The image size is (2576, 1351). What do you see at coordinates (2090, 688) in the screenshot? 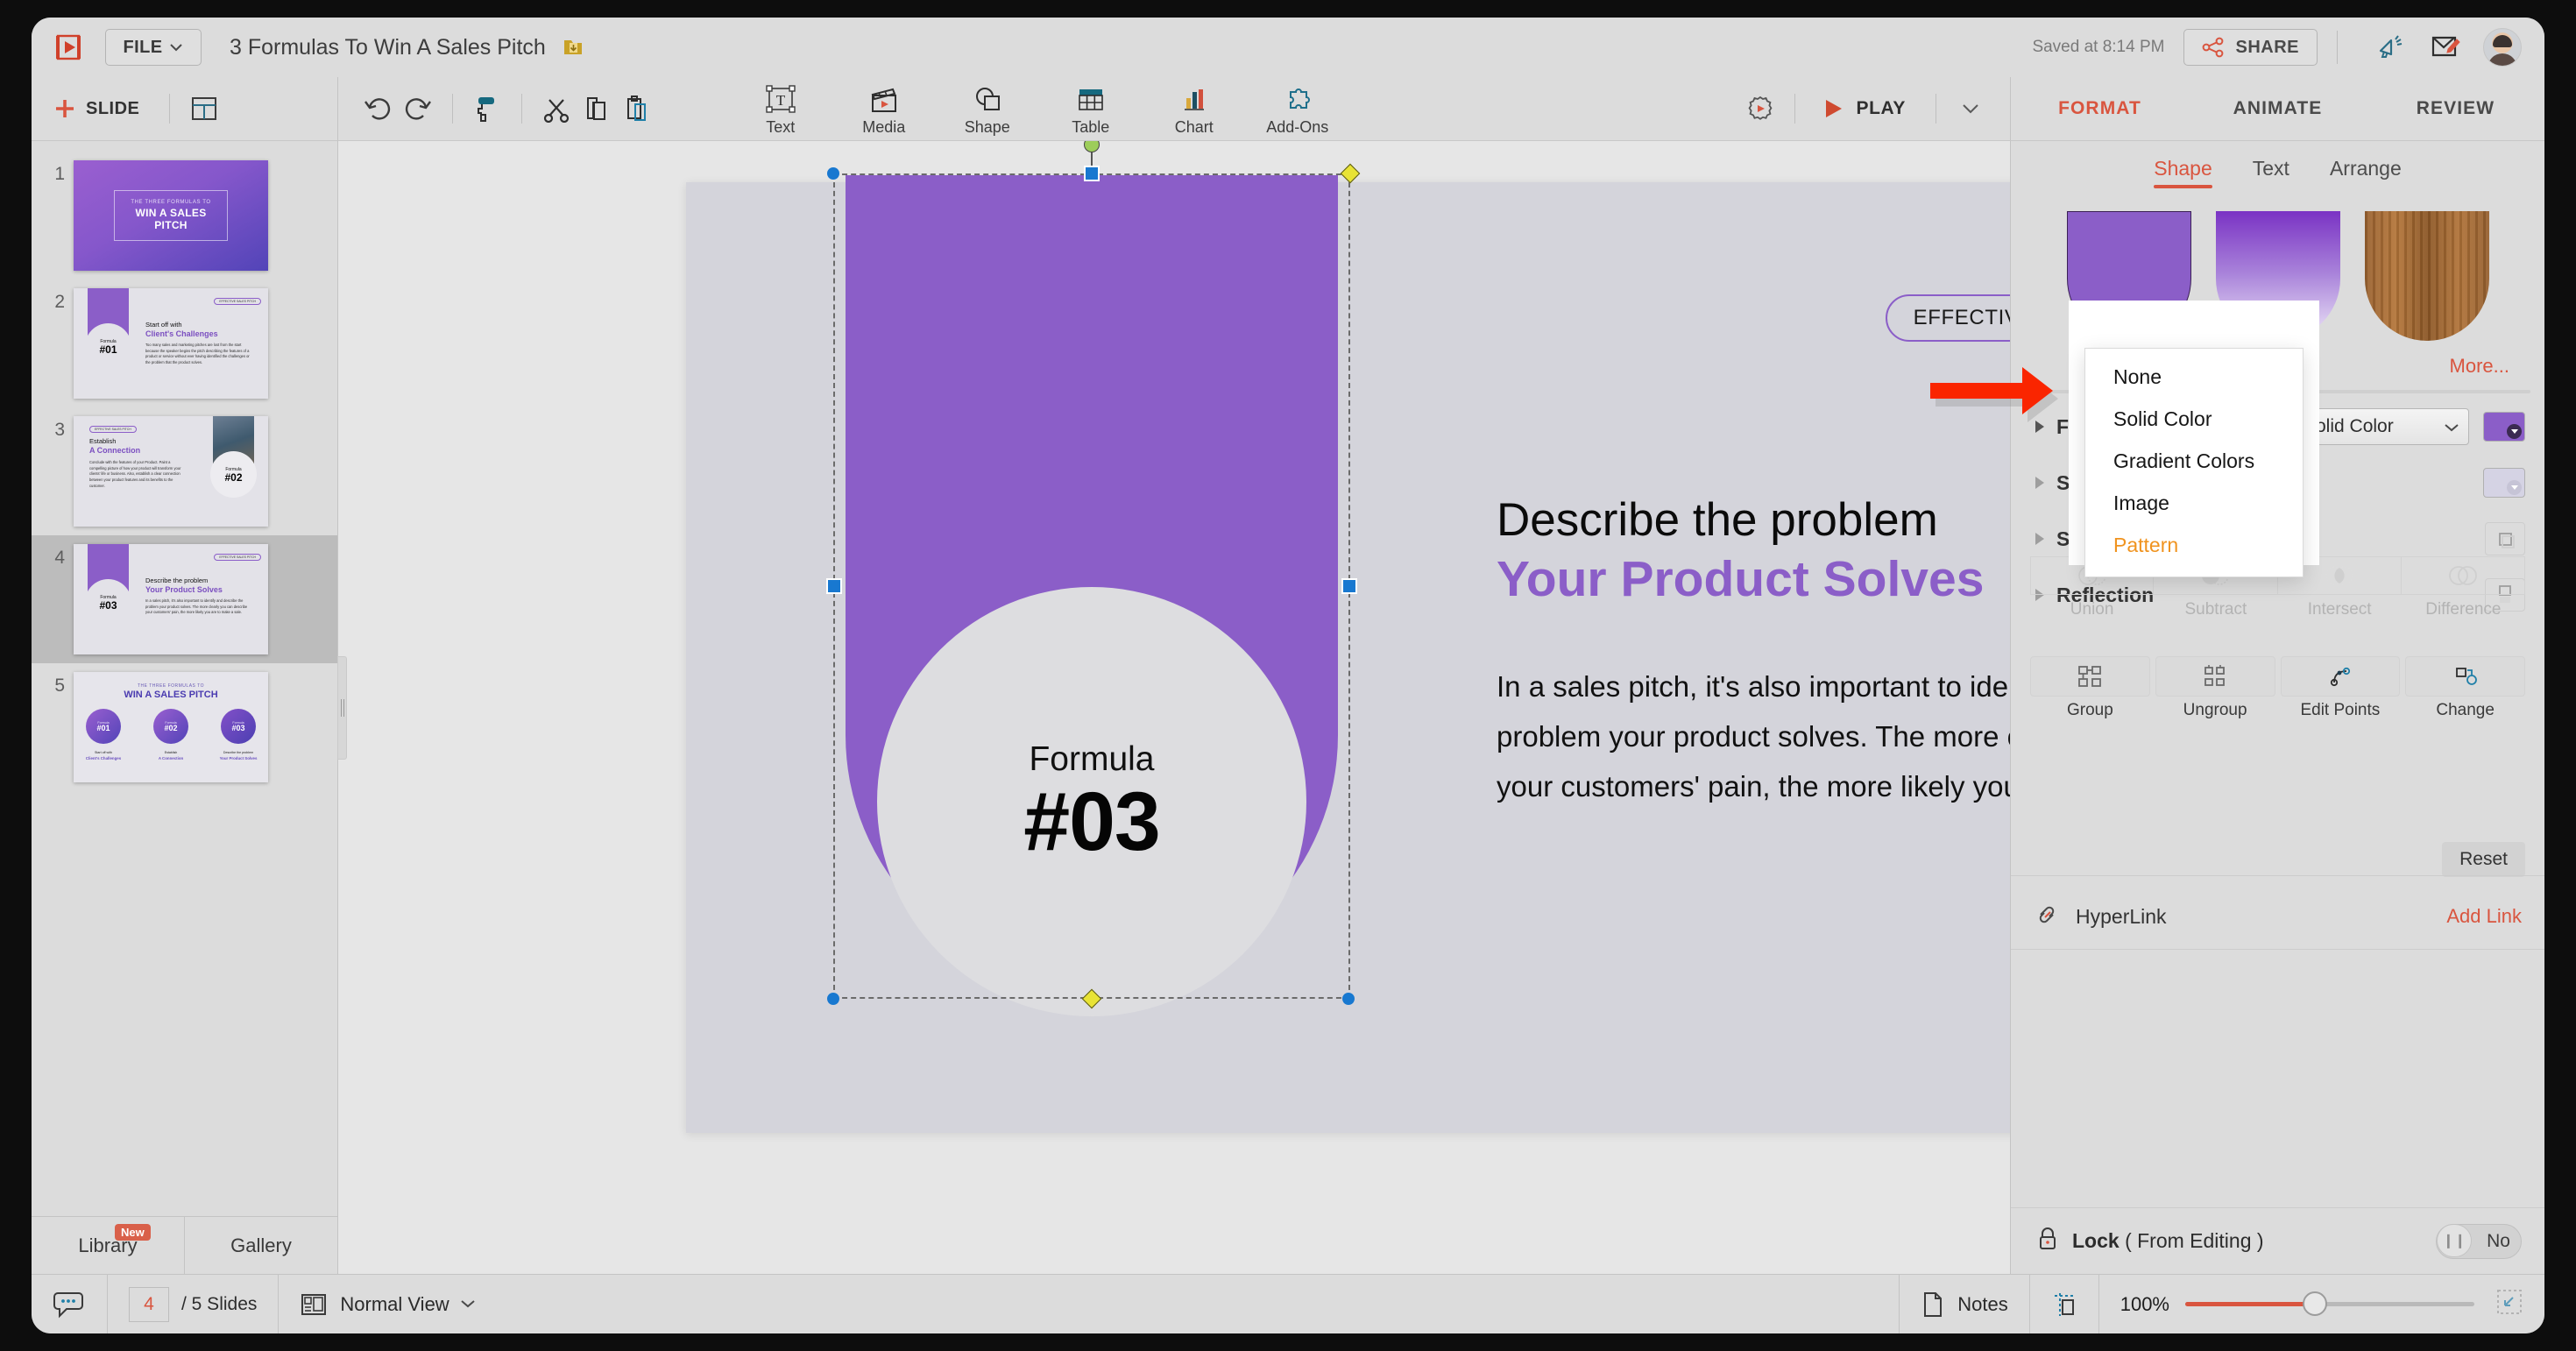
I see `group-op-group: Group` at bounding box center [2090, 688].